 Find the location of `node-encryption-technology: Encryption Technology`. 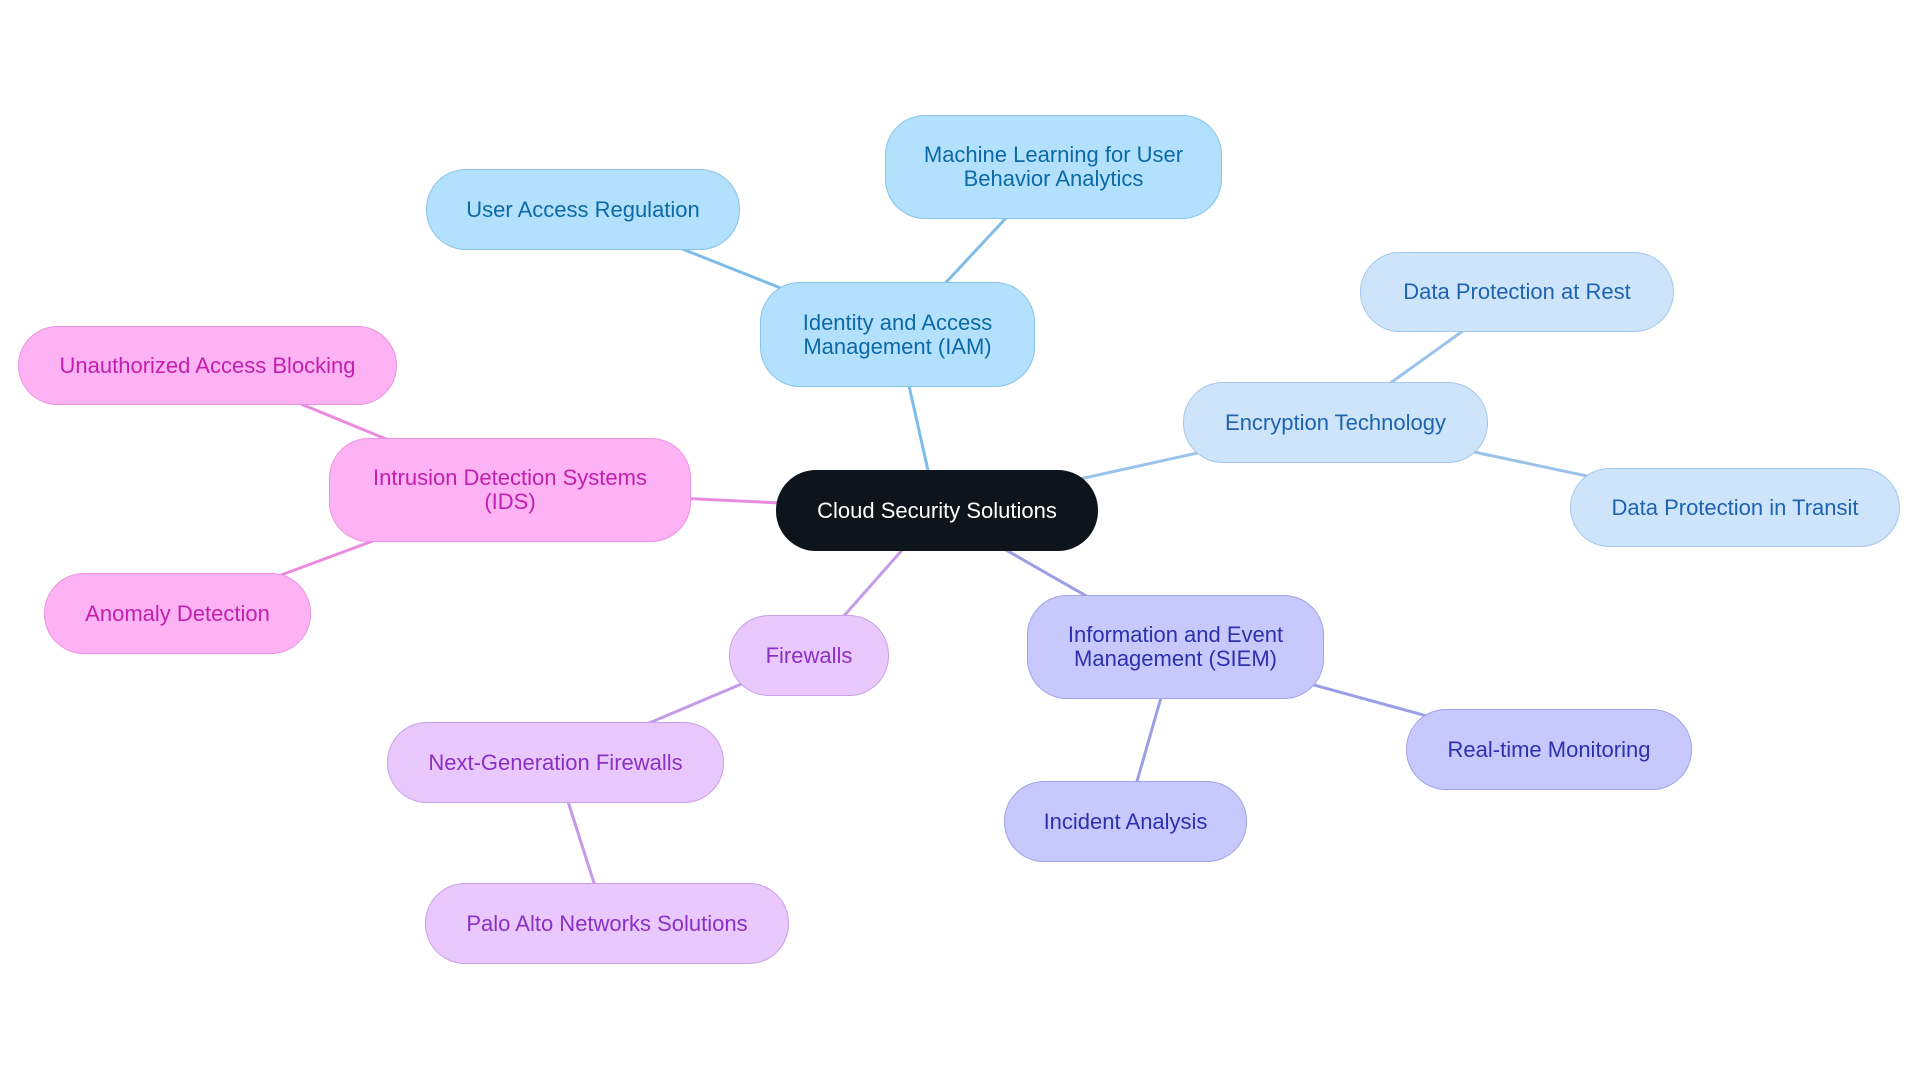

node-encryption-technology: Encryption Technology is located at coordinates (1335, 422).